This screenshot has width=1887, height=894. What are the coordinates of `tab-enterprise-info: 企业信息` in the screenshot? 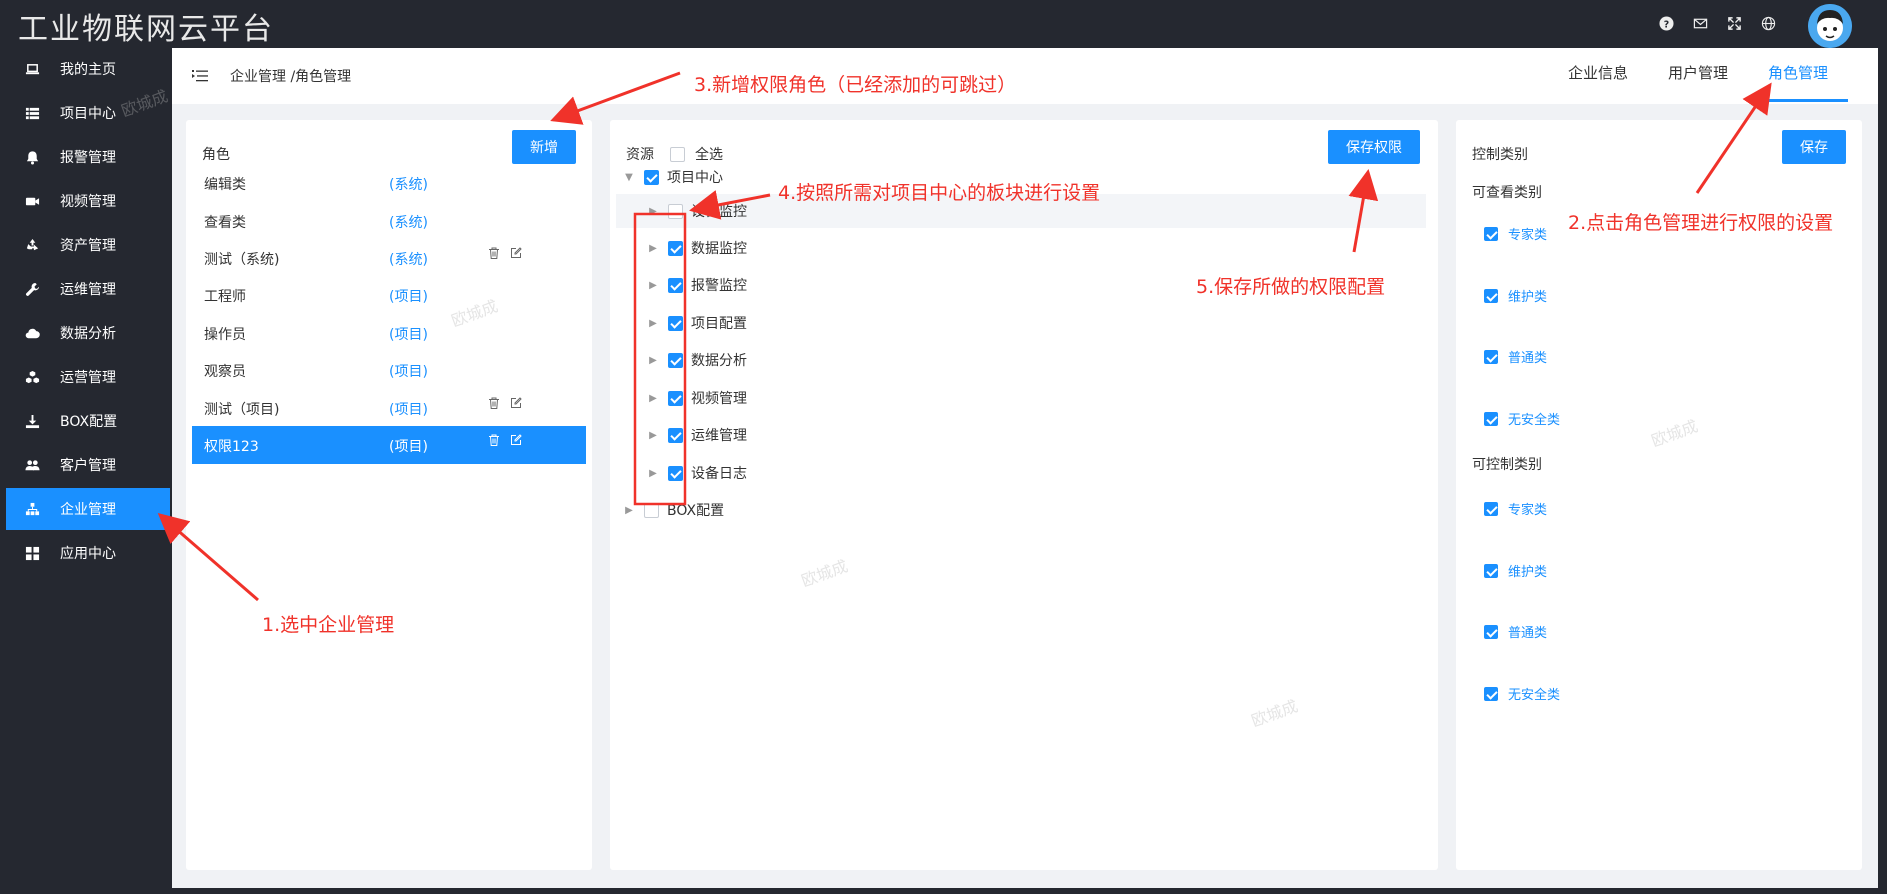 It's located at (1598, 75).